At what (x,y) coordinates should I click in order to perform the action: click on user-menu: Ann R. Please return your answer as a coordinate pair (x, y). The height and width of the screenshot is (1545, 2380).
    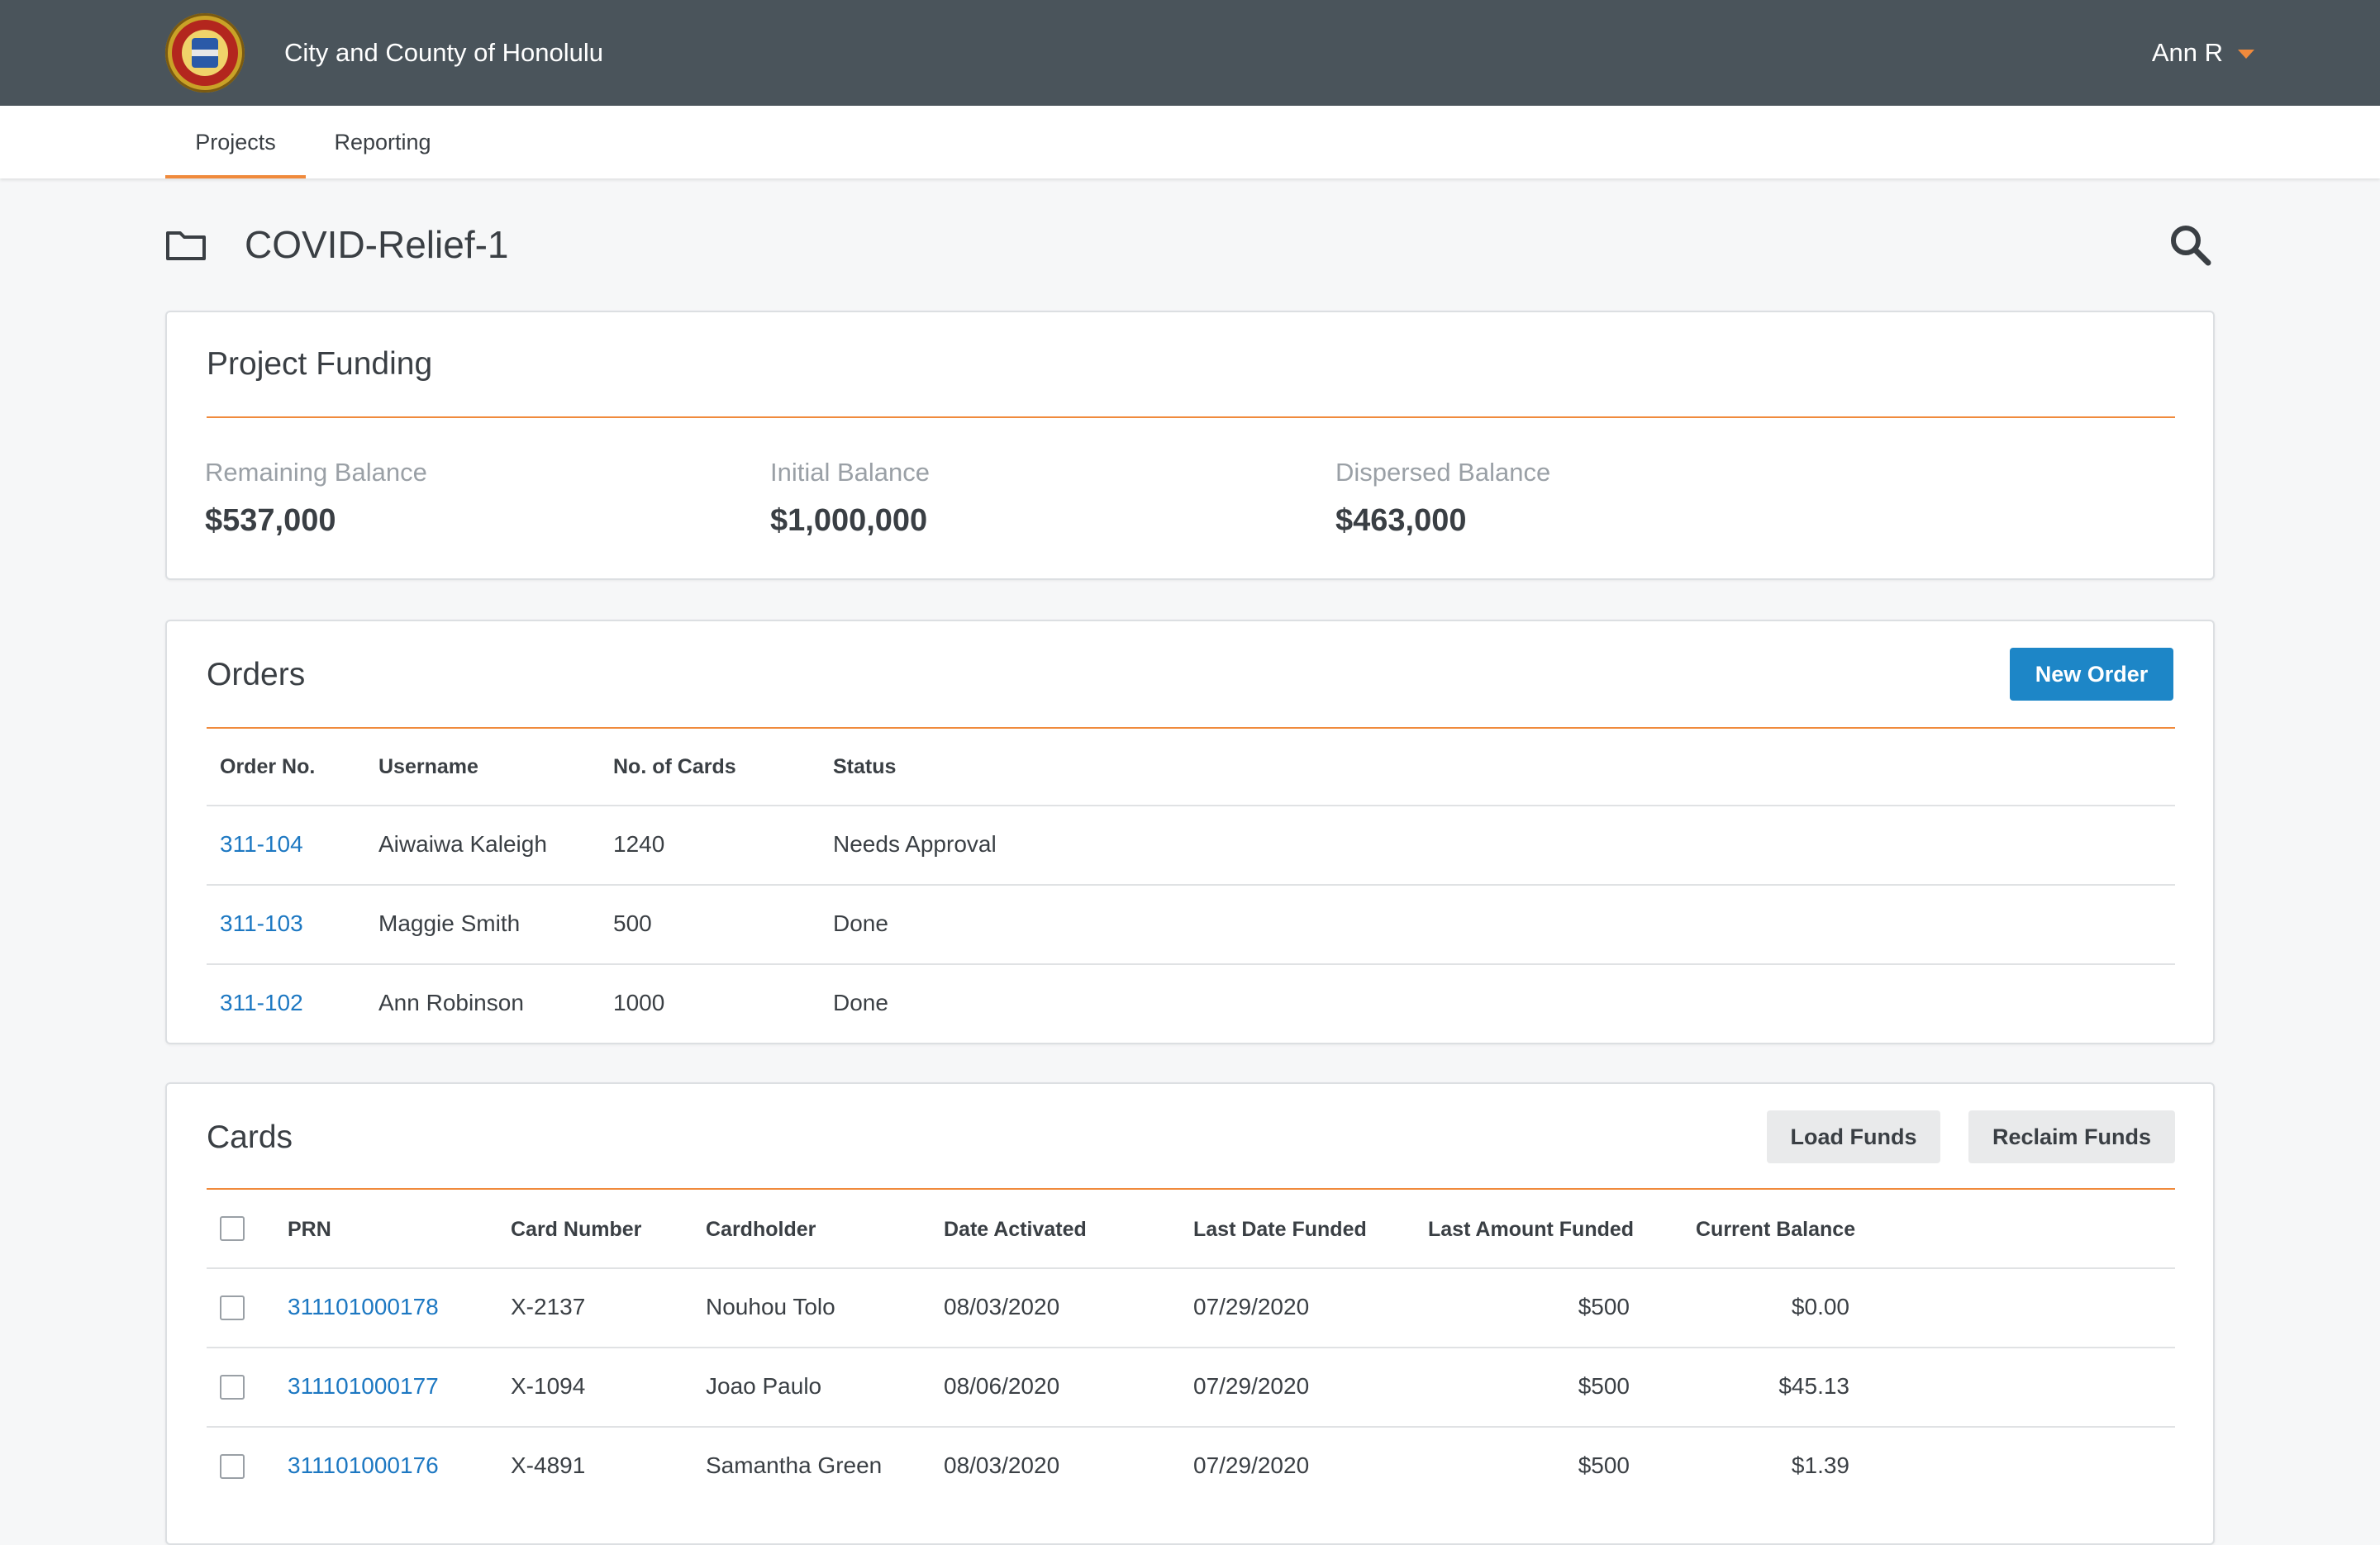
    Looking at the image, I should click on (2203, 53).